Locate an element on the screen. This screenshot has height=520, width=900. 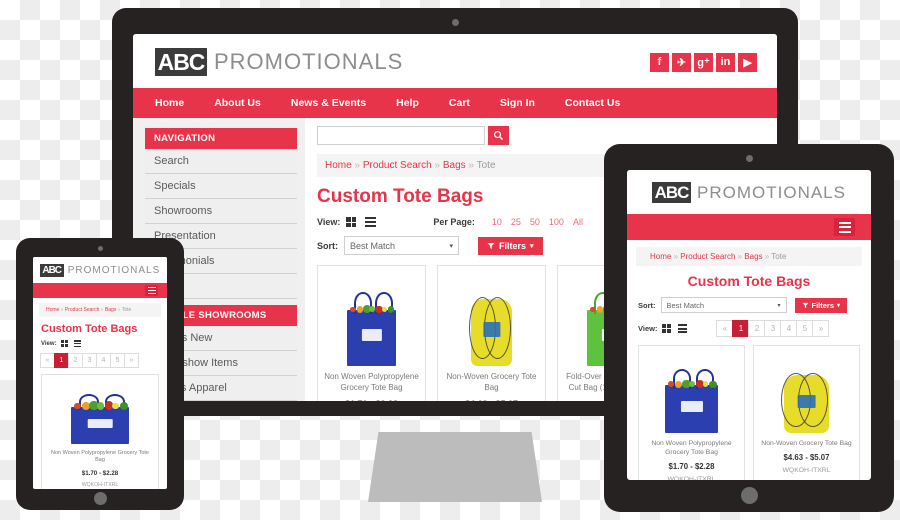
search-input is located at coordinates (401, 135).